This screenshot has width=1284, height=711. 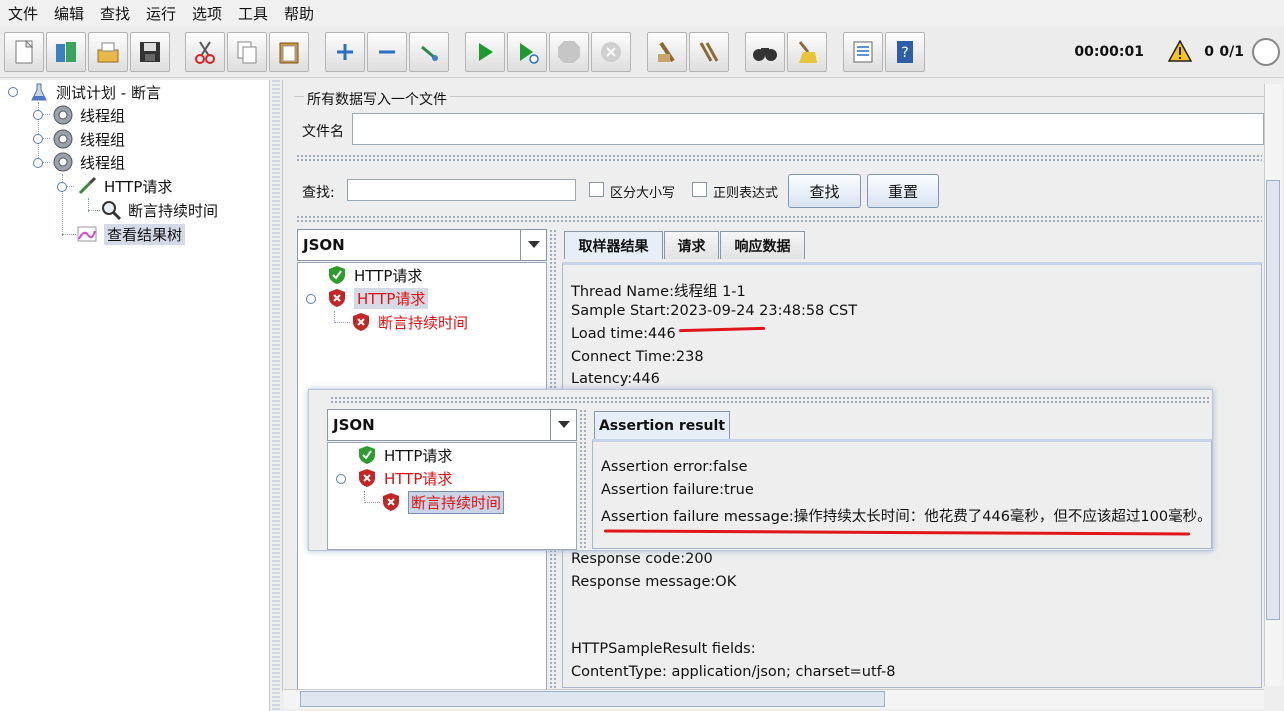 I want to click on chart-icon, so click(x=87, y=234).